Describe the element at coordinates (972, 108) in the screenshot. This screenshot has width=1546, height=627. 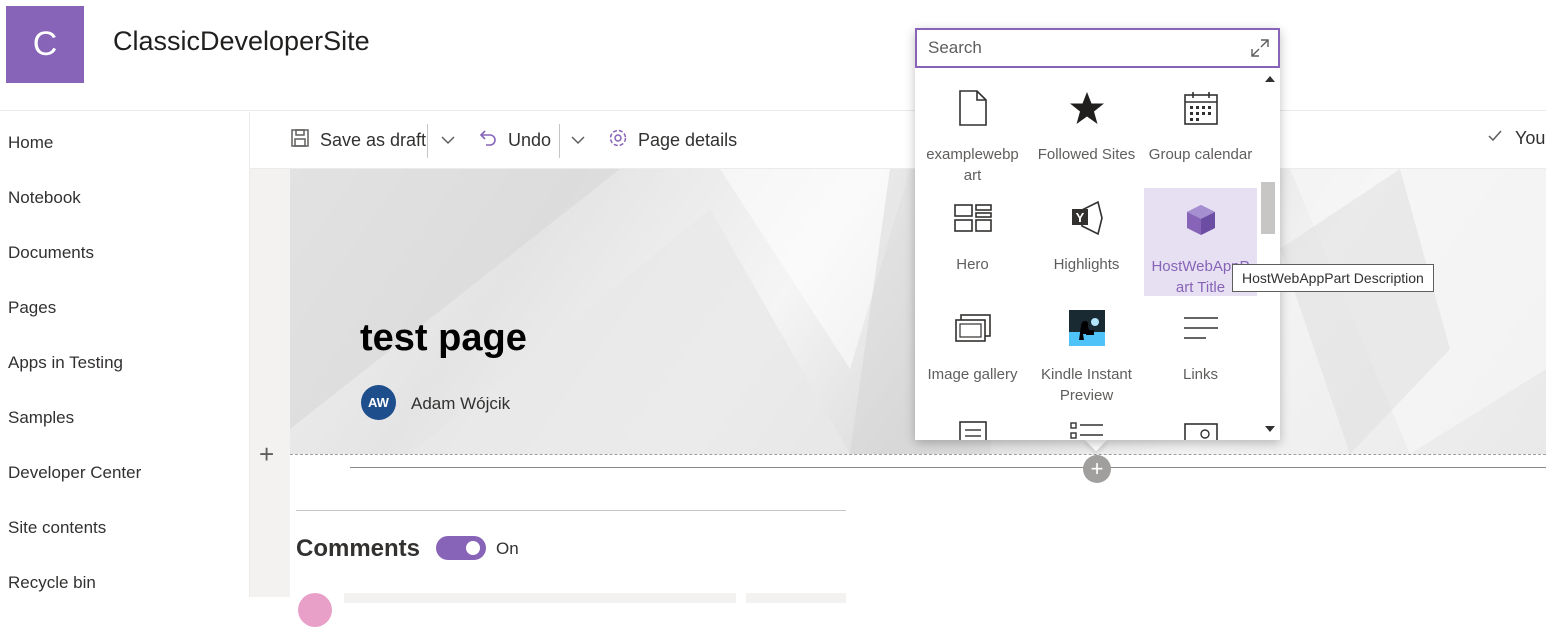
I see `document-icon` at that location.